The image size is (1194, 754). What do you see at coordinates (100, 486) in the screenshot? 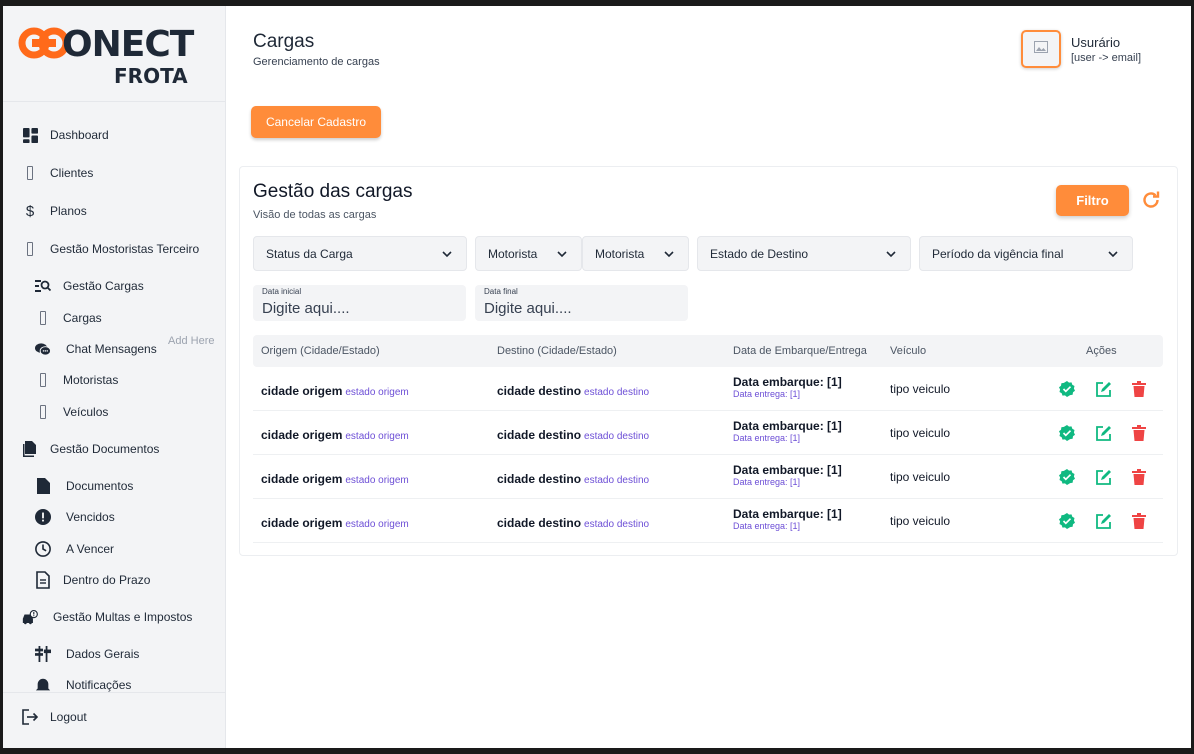
I see `sidebar-item-label: Documentos` at bounding box center [100, 486].